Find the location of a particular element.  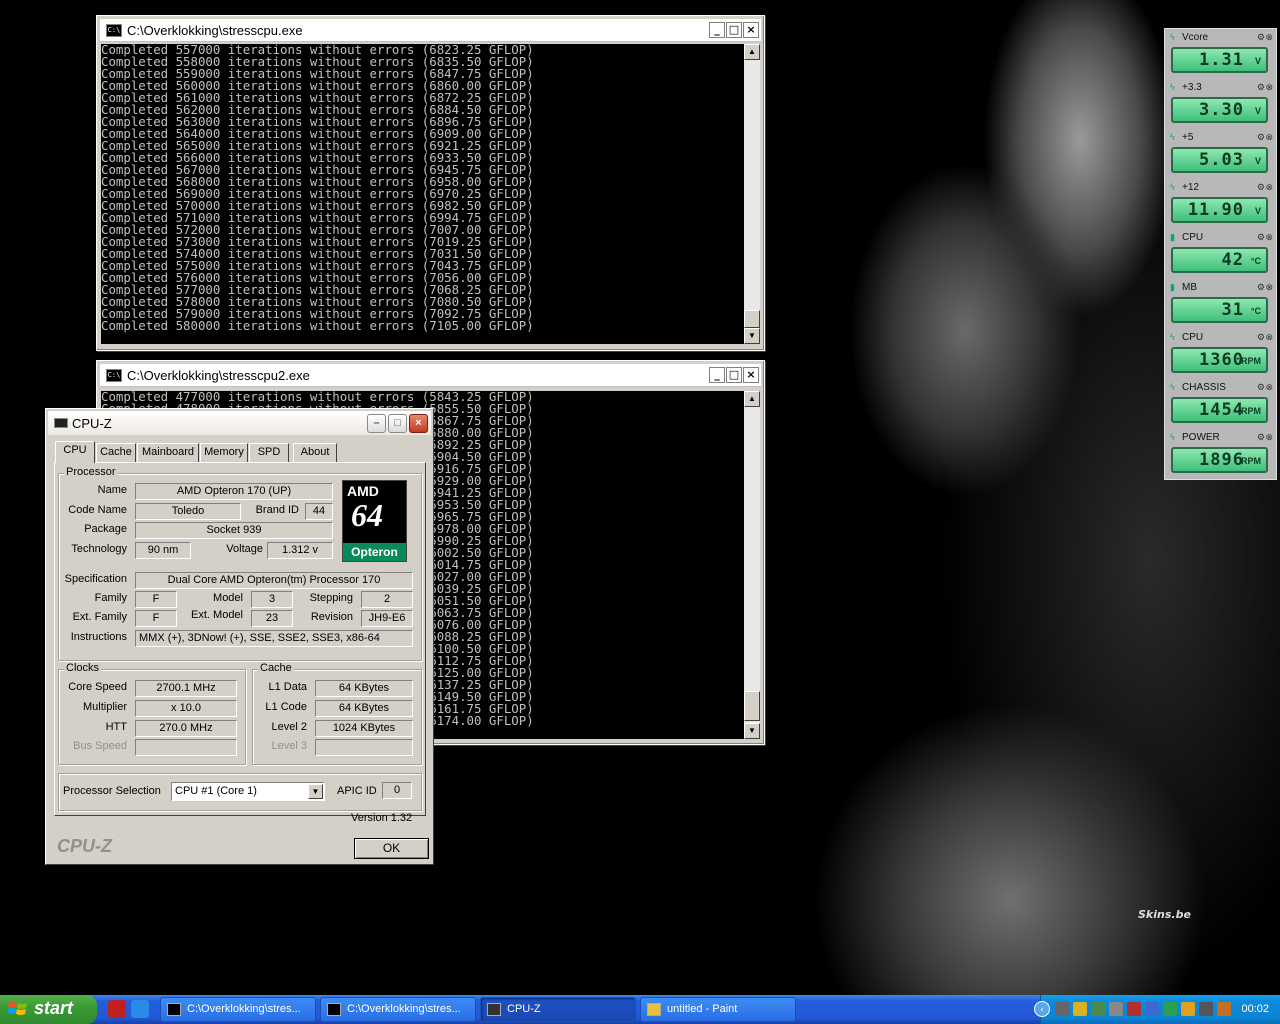

tab-cpu: CPU is located at coordinates (75, 452).